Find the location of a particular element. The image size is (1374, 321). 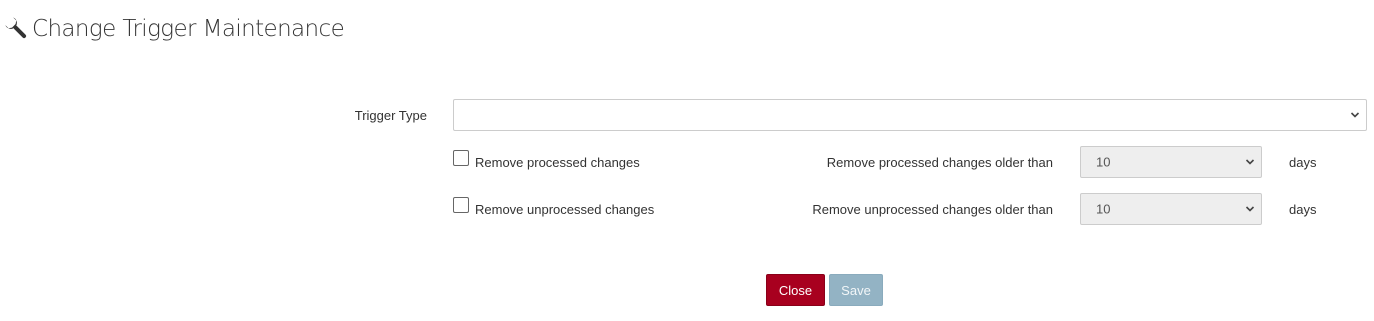

page-title-text: Change Trigger Maintenance is located at coordinates (188, 29).